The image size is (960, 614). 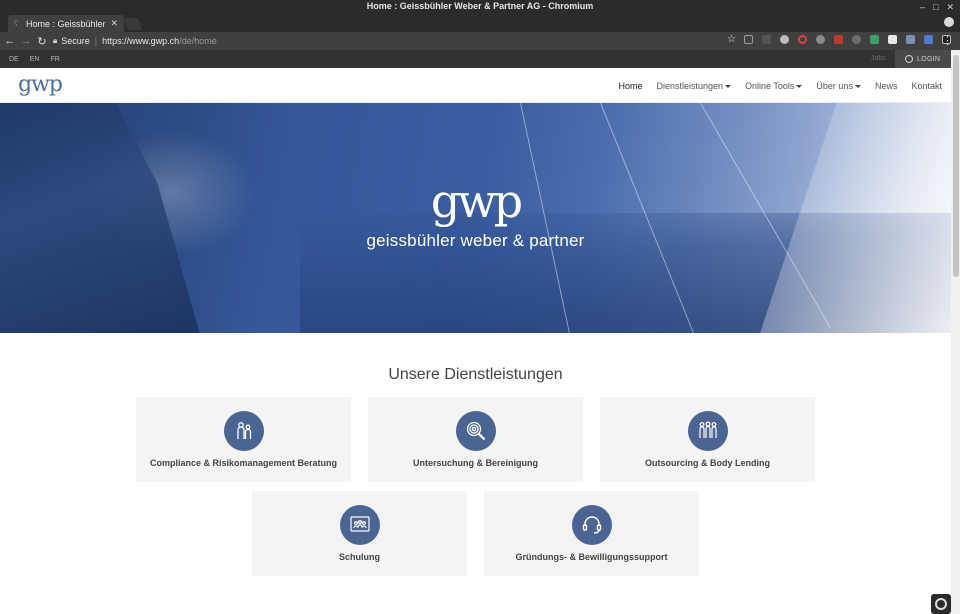 I want to click on hero-logo: gwp, so click(x=476, y=201).